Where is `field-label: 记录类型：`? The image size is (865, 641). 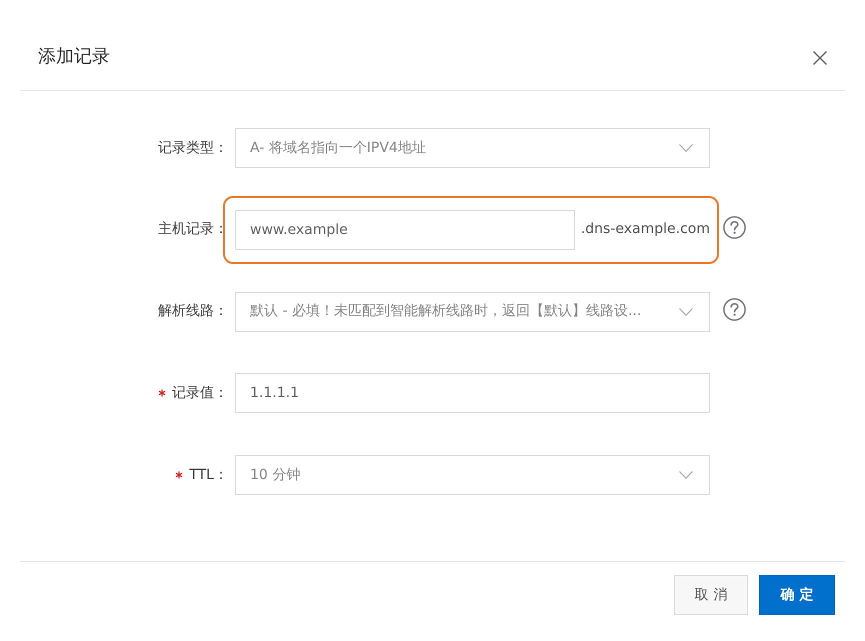
field-label: 记录类型： is located at coordinates (193, 148).